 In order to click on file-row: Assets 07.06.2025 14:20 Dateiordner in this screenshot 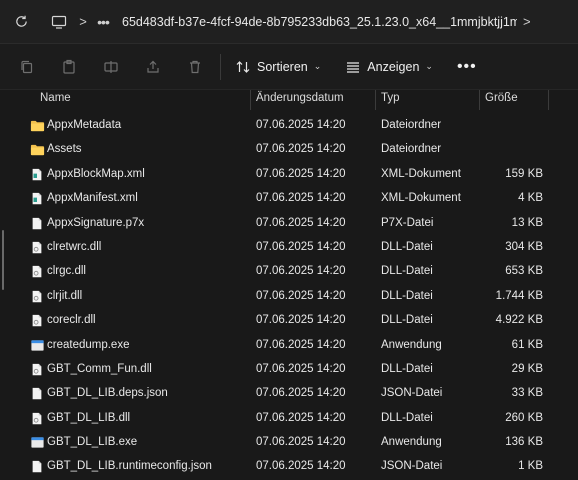, I will do `click(289, 150)`.